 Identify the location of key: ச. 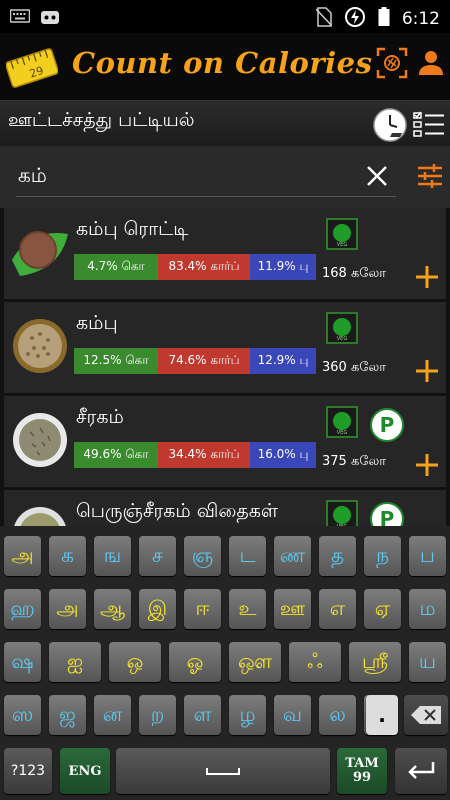
(157, 556).